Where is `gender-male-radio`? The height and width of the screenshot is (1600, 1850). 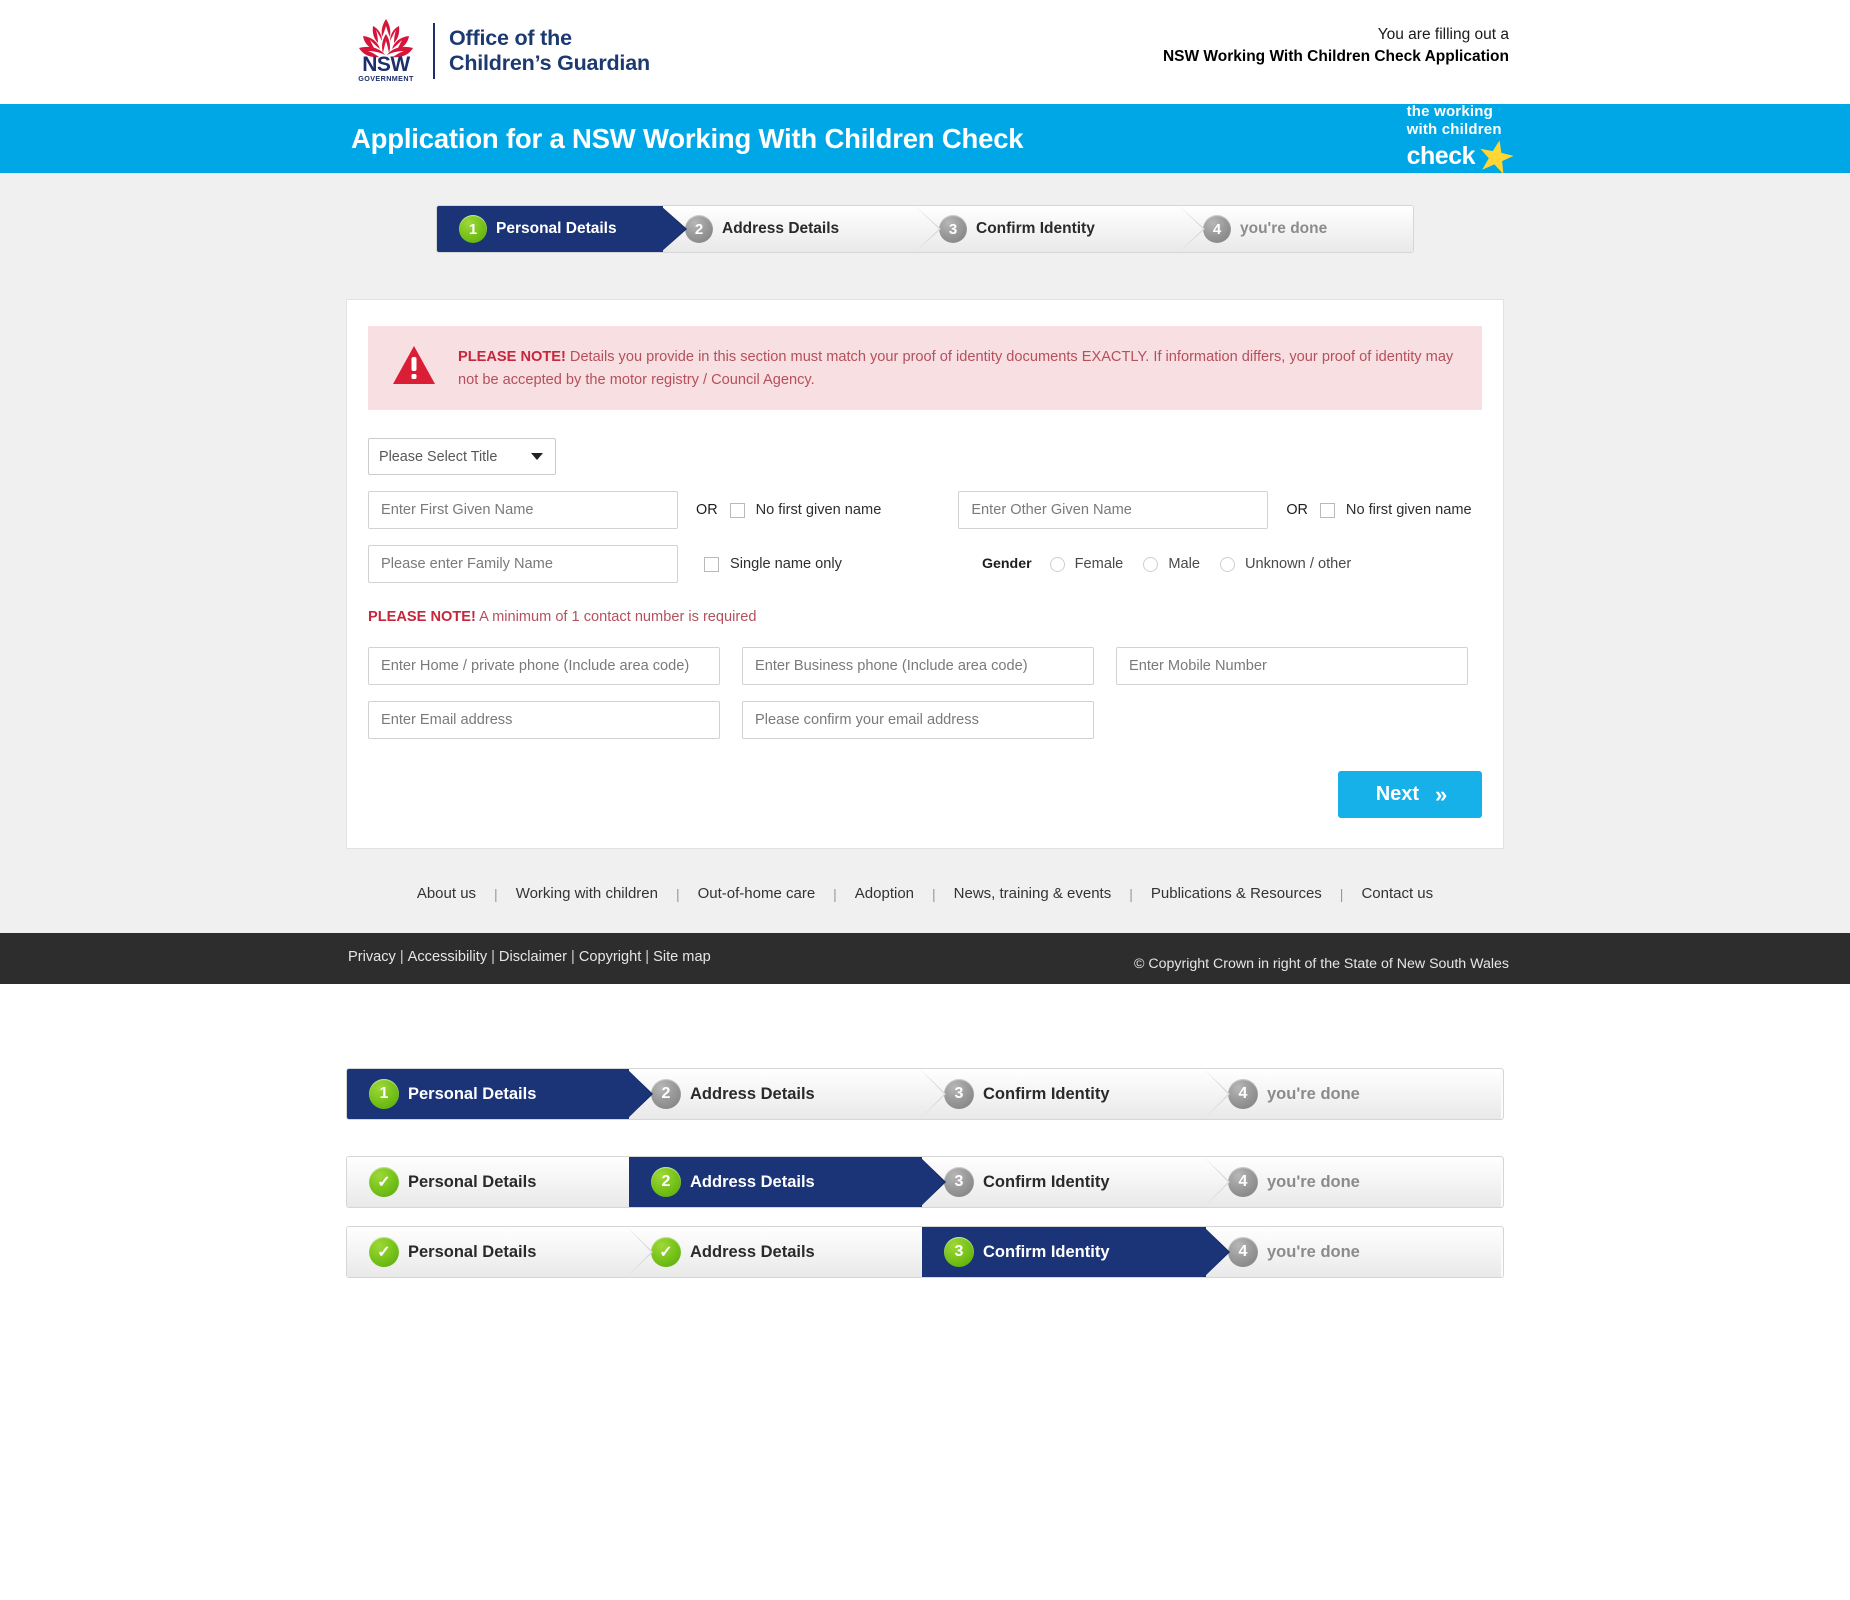
gender-male-radio is located at coordinates (1151, 564).